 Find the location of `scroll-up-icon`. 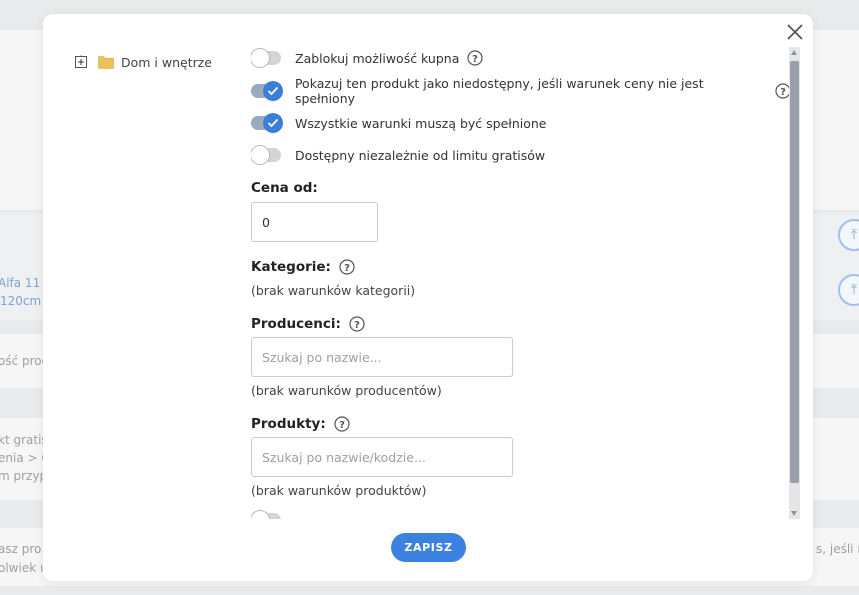

scroll-up-icon is located at coordinates (794, 52).